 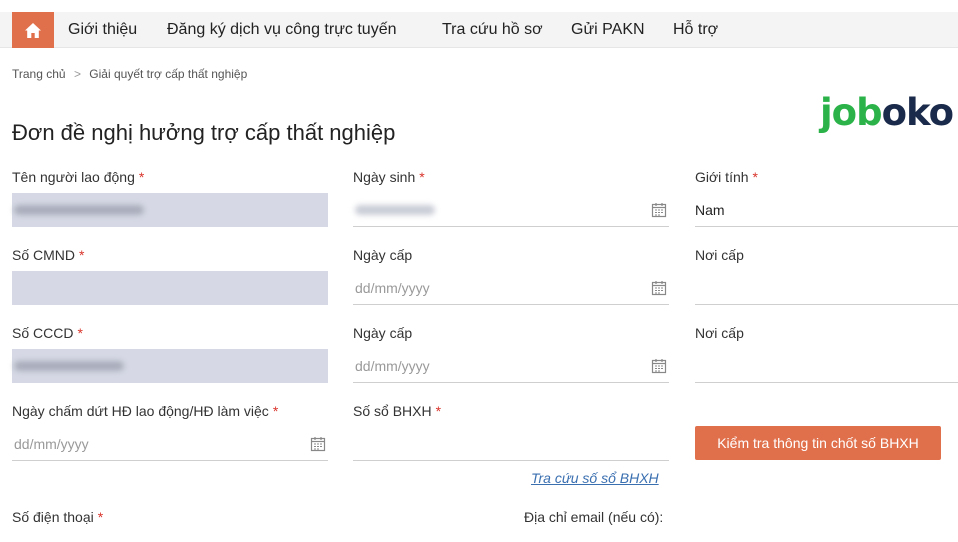 What do you see at coordinates (392, 411) in the screenshot?
I see `social-insurance-number-label-text: Số sổ BHXH` at bounding box center [392, 411].